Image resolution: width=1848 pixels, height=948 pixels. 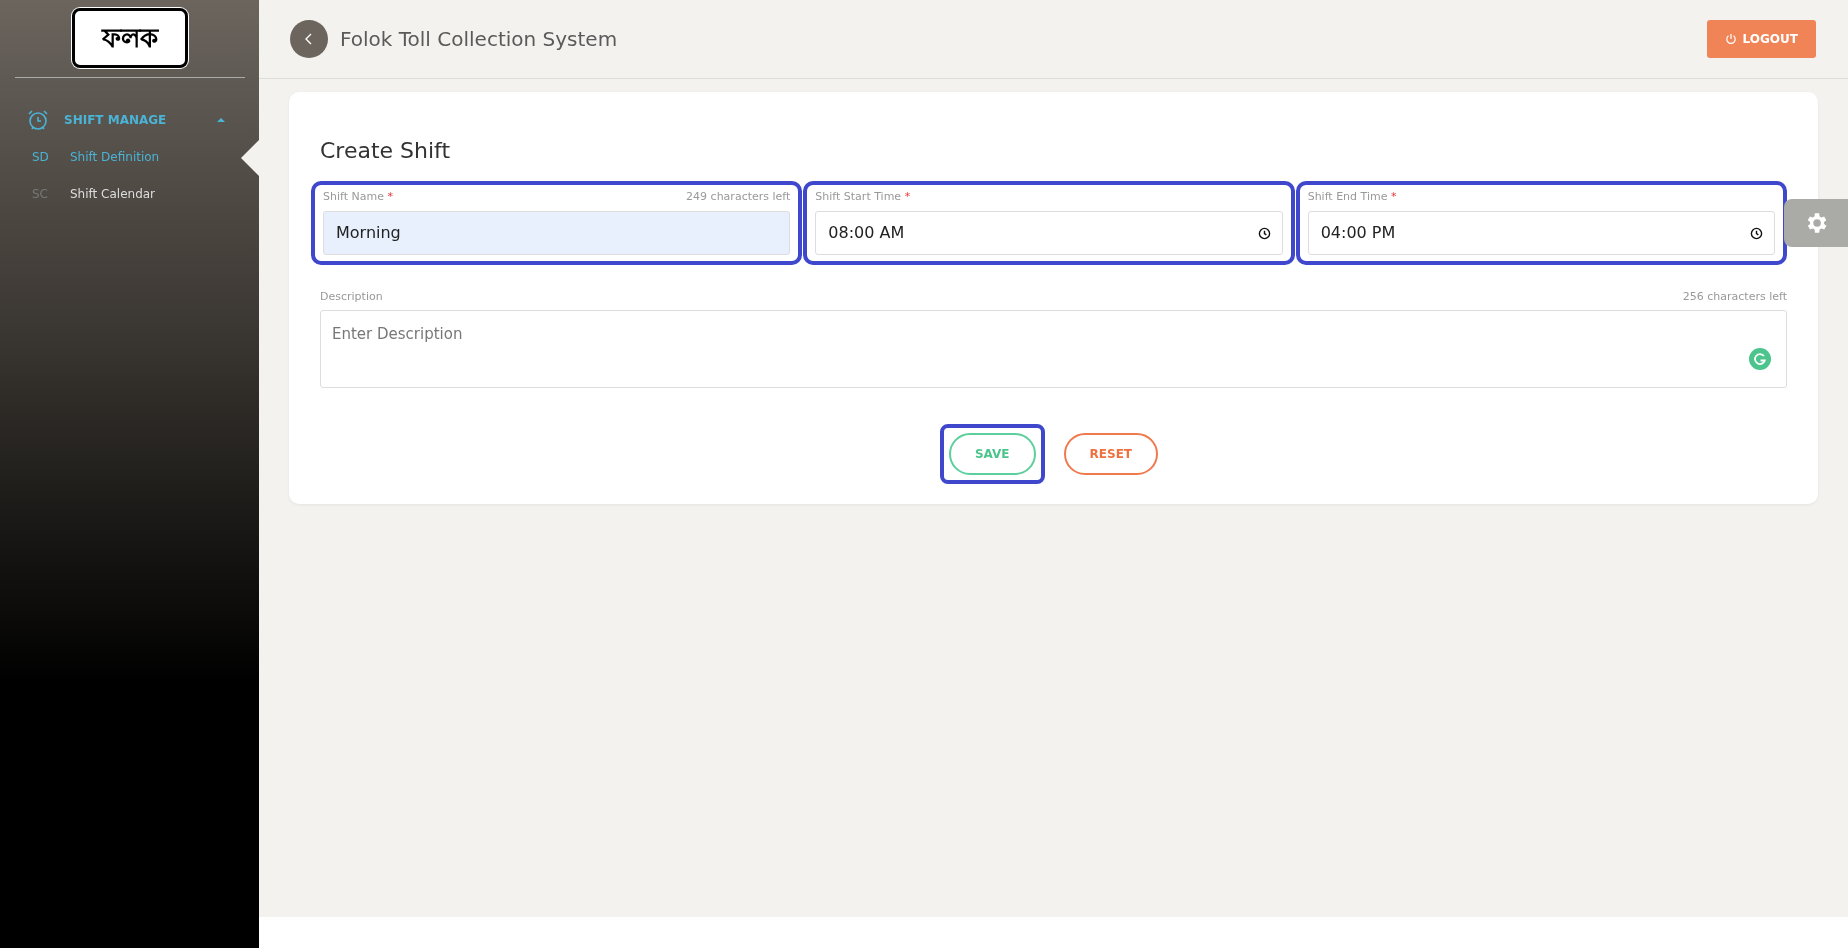 I want to click on sidebar-item: SD Shift Definition, so click(x=129, y=156).